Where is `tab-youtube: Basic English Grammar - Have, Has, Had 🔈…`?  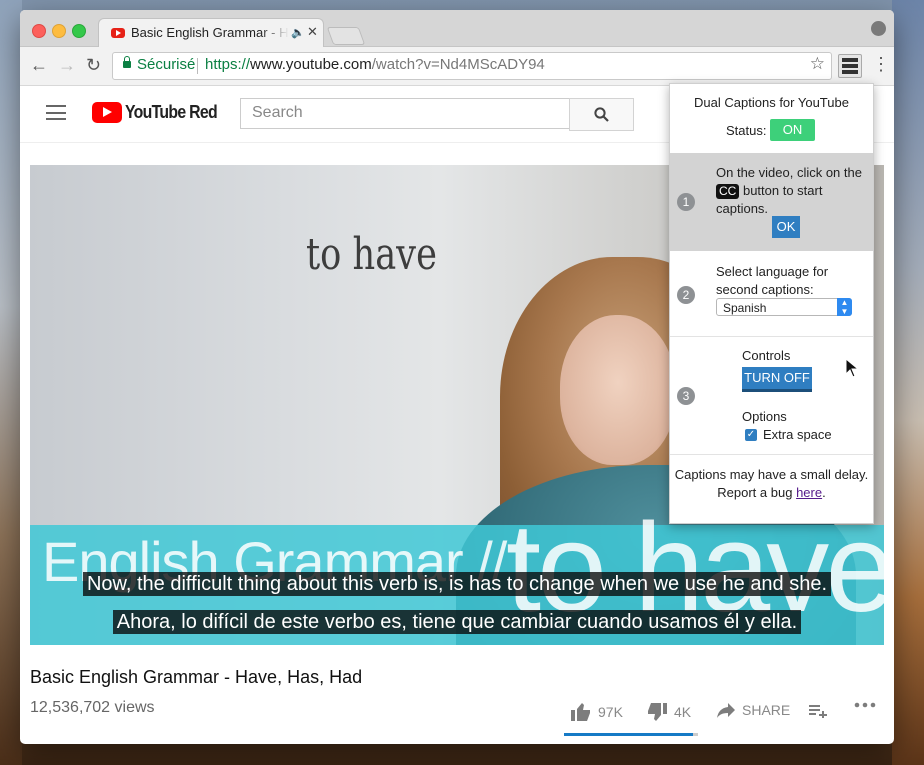
tab-youtube: Basic English Grammar - Have, Has, Had 🔈… is located at coordinates (211, 32).